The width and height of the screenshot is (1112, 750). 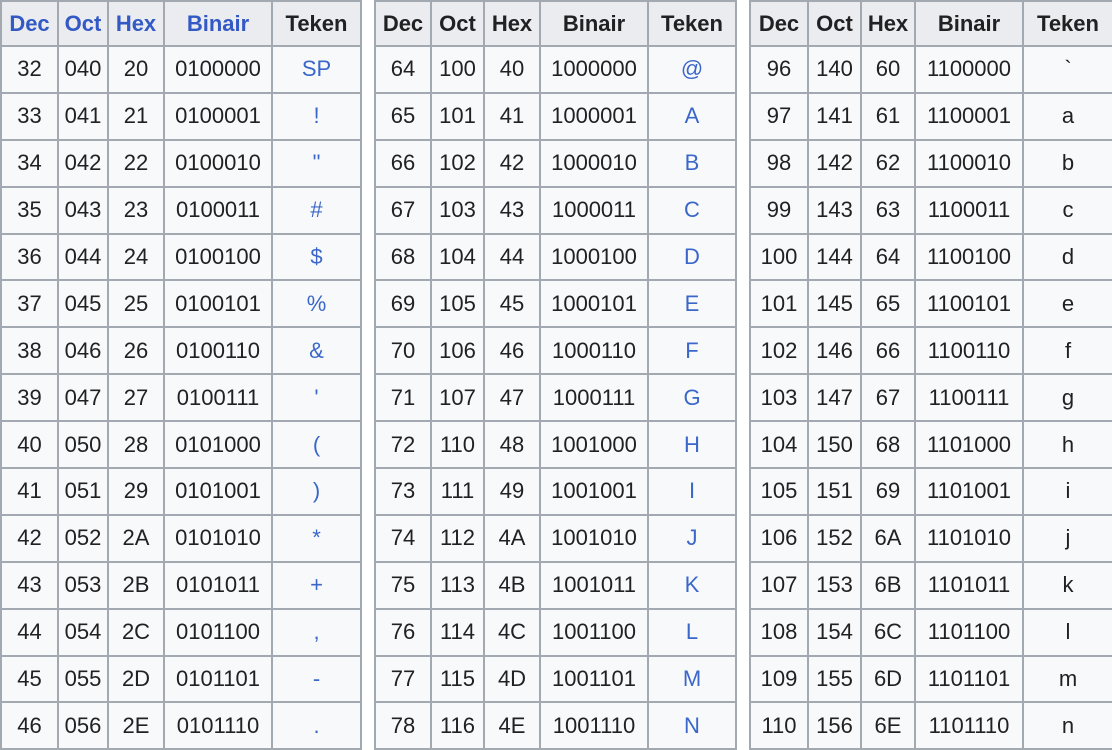 What do you see at coordinates (834, 679) in the screenshot?
I see `oct-cell: 155` at bounding box center [834, 679].